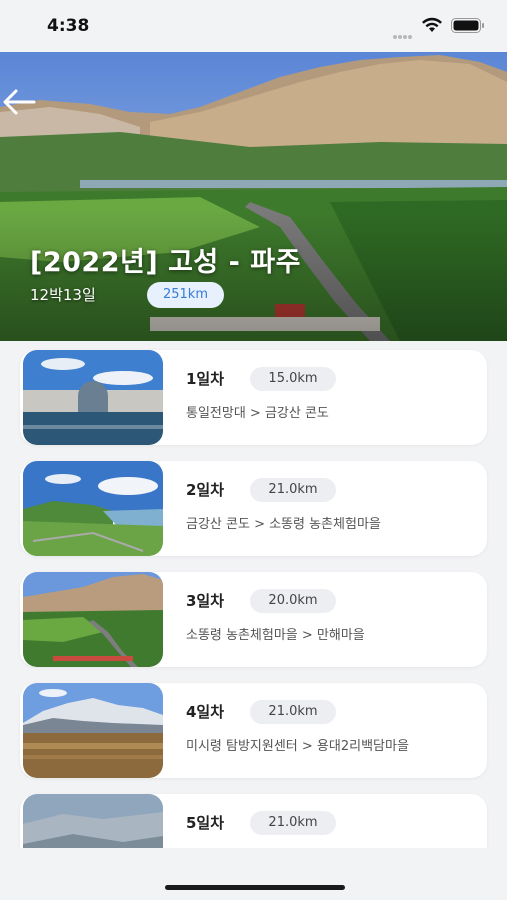  Describe the element at coordinates (93, 821) in the screenshot. I see `winter-forest-thumbnail` at that location.